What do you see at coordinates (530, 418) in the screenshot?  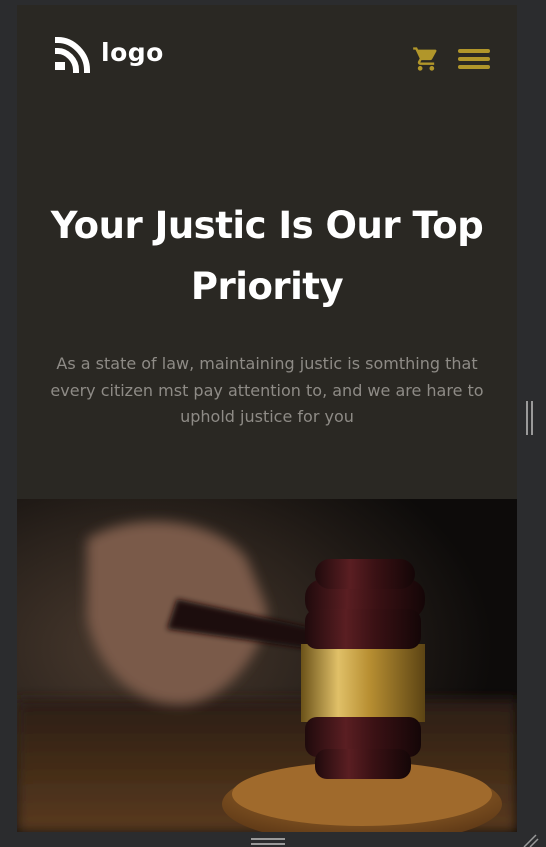 I see `viewport-width-resize-handle` at bounding box center [530, 418].